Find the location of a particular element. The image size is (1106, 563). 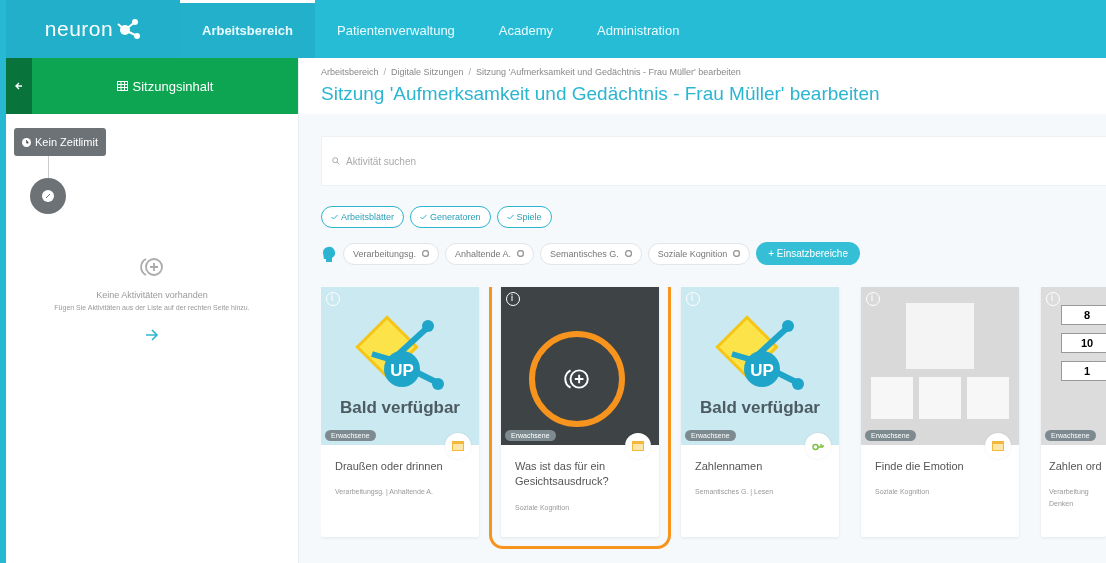

area-tag-label: Soziale Kognition is located at coordinates (692, 253).